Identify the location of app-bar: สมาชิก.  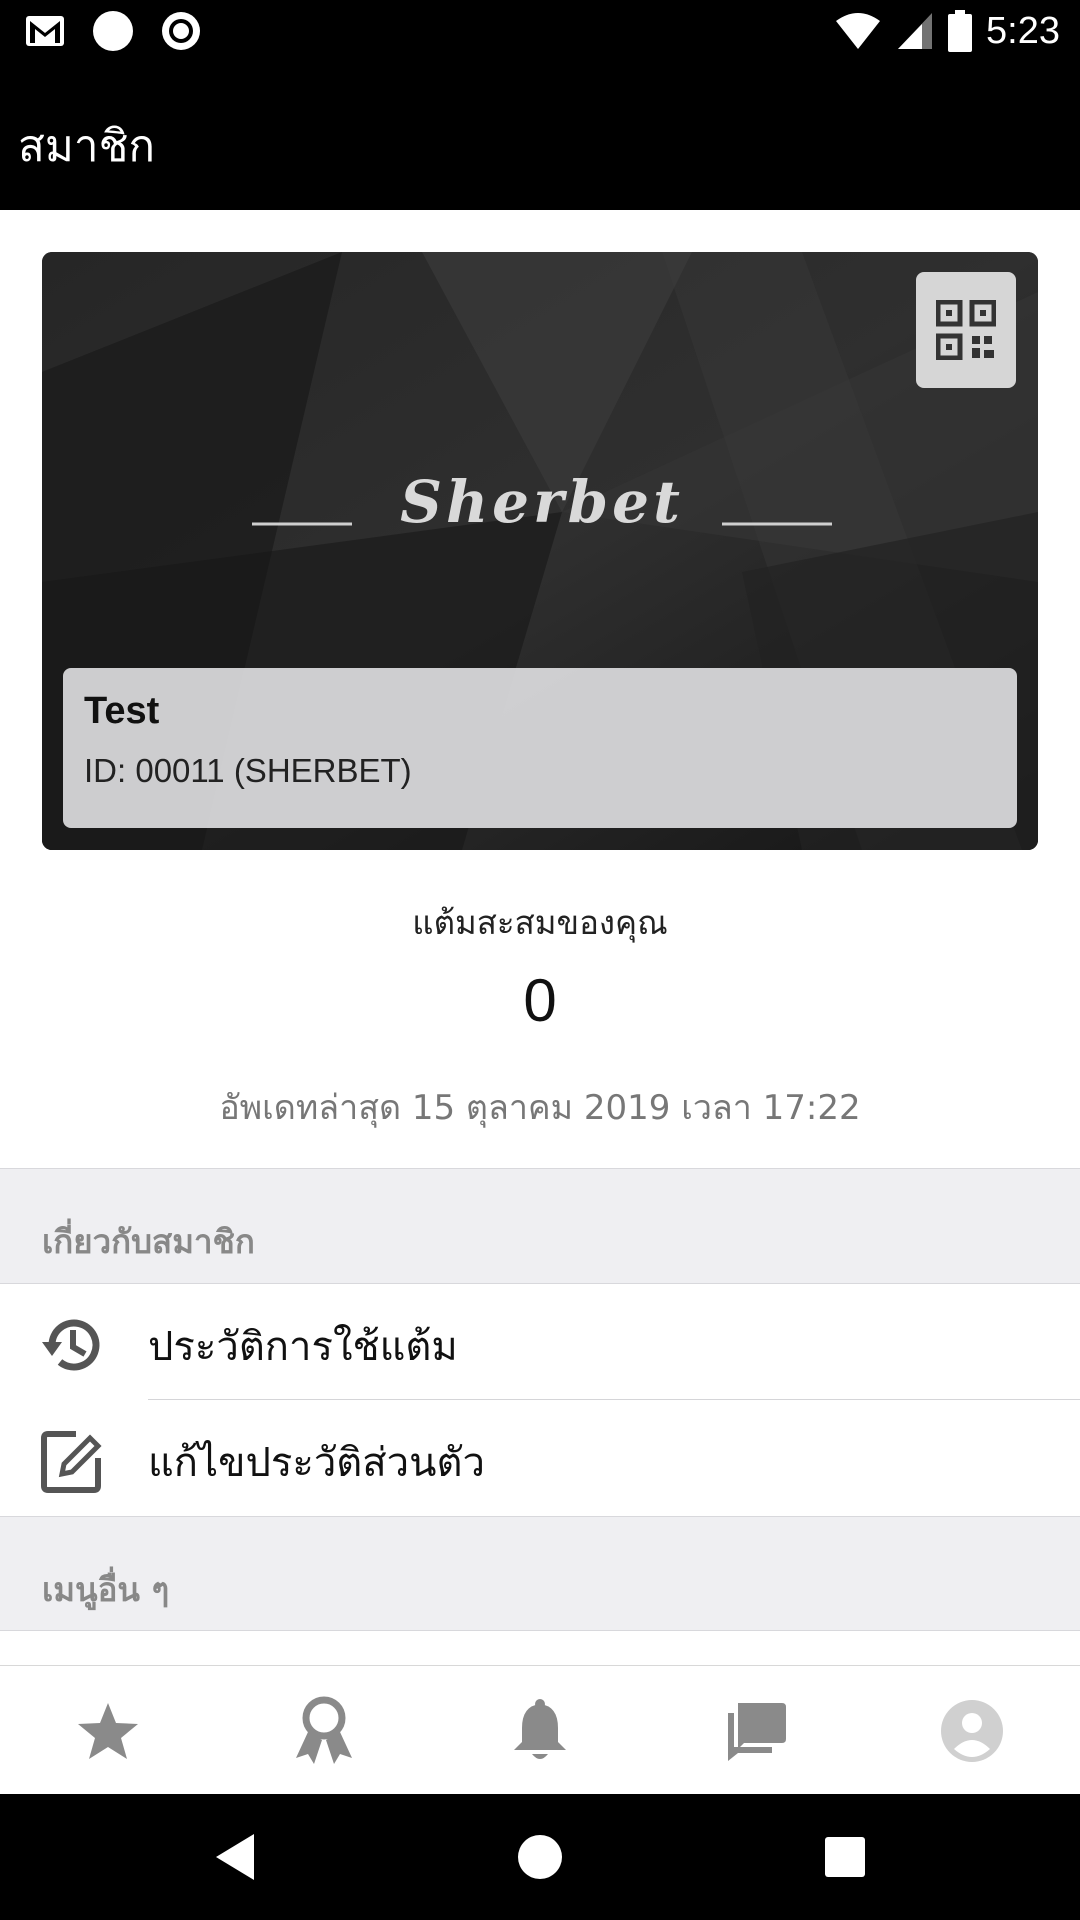
(540, 136).